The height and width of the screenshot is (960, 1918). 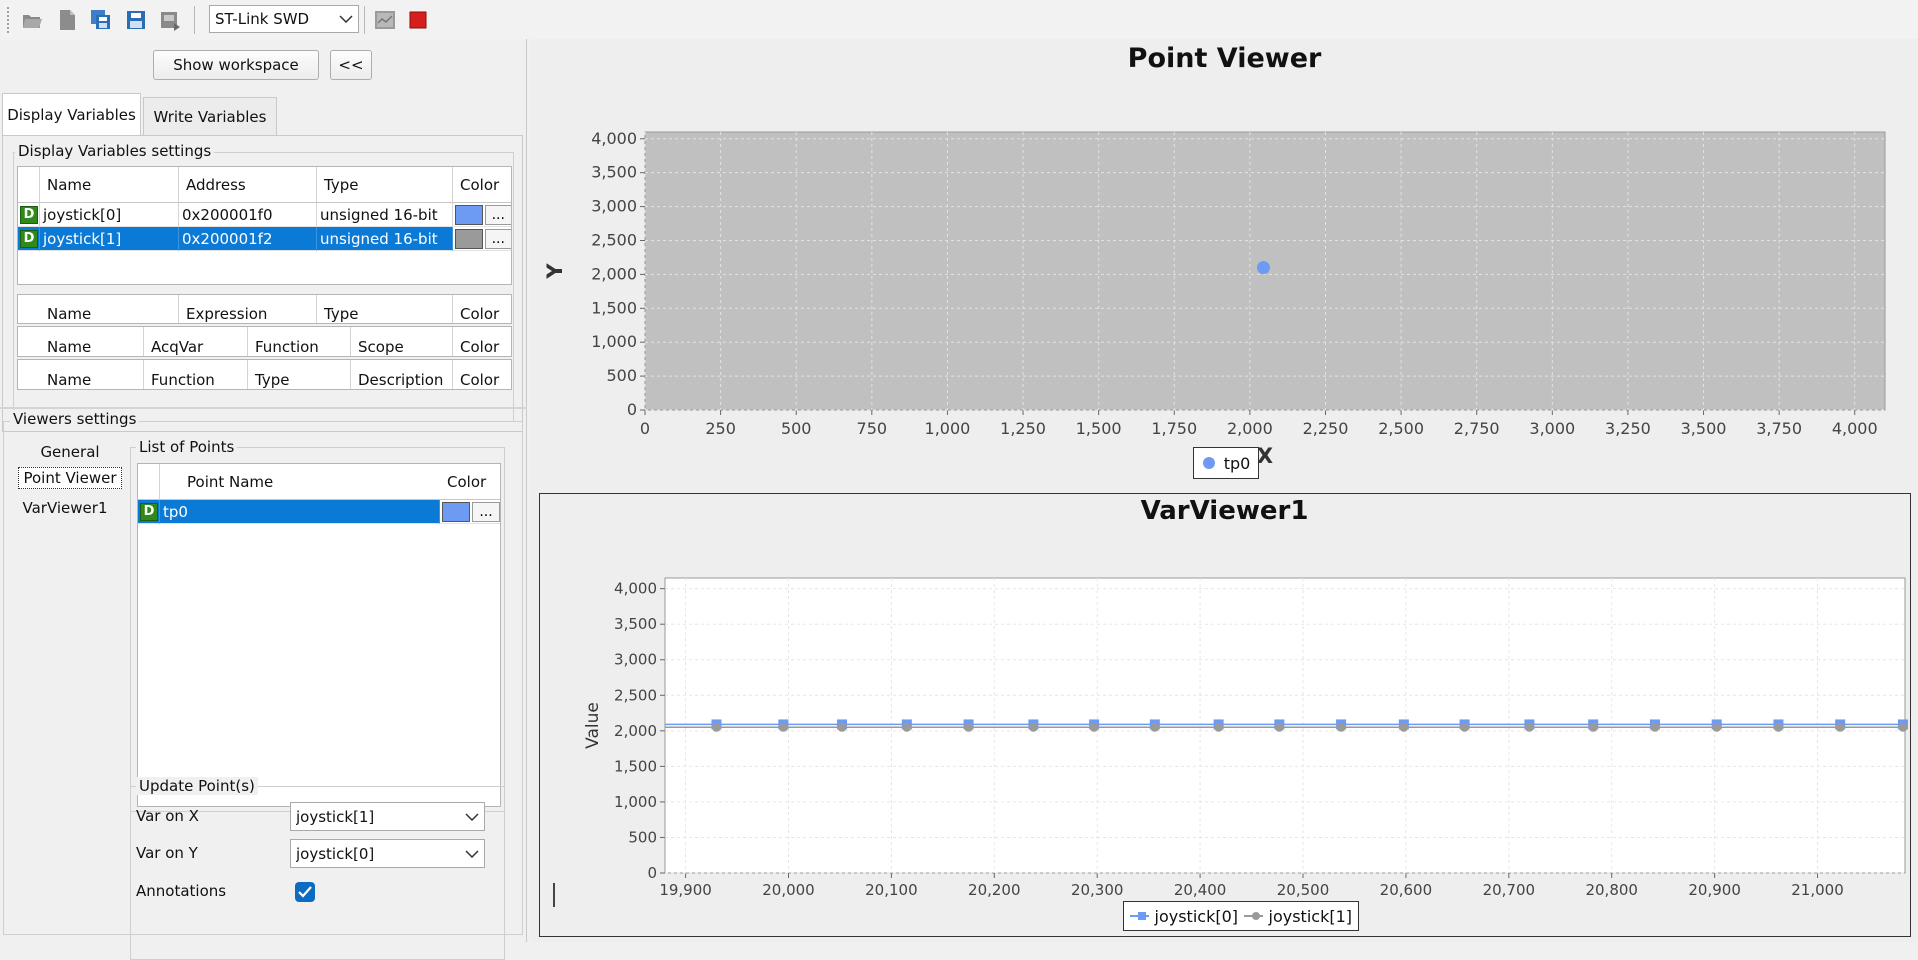 What do you see at coordinates (248, 215) in the screenshot?
I see `variable-address-cell: 0x200001f0` at bounding box center [248, 215].